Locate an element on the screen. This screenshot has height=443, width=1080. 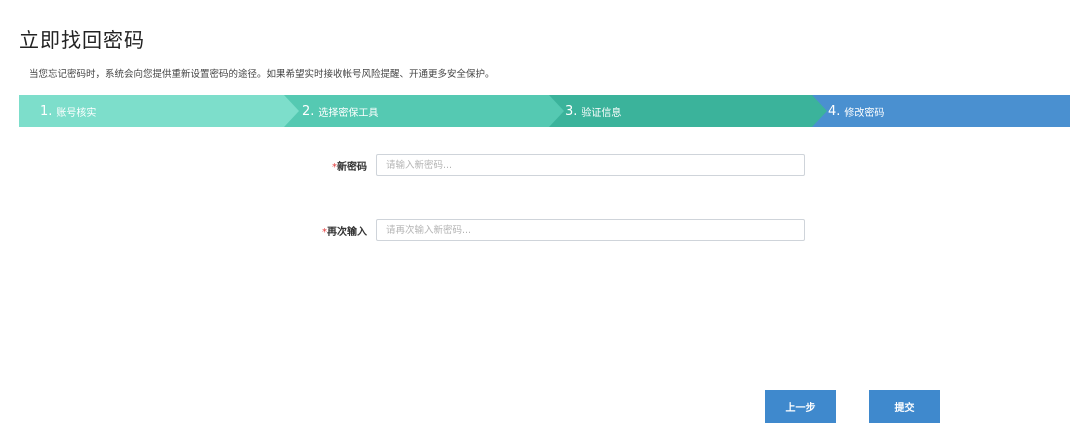
step-change-password-active: 4. 修改密码 is located at coordinates (940, 111).